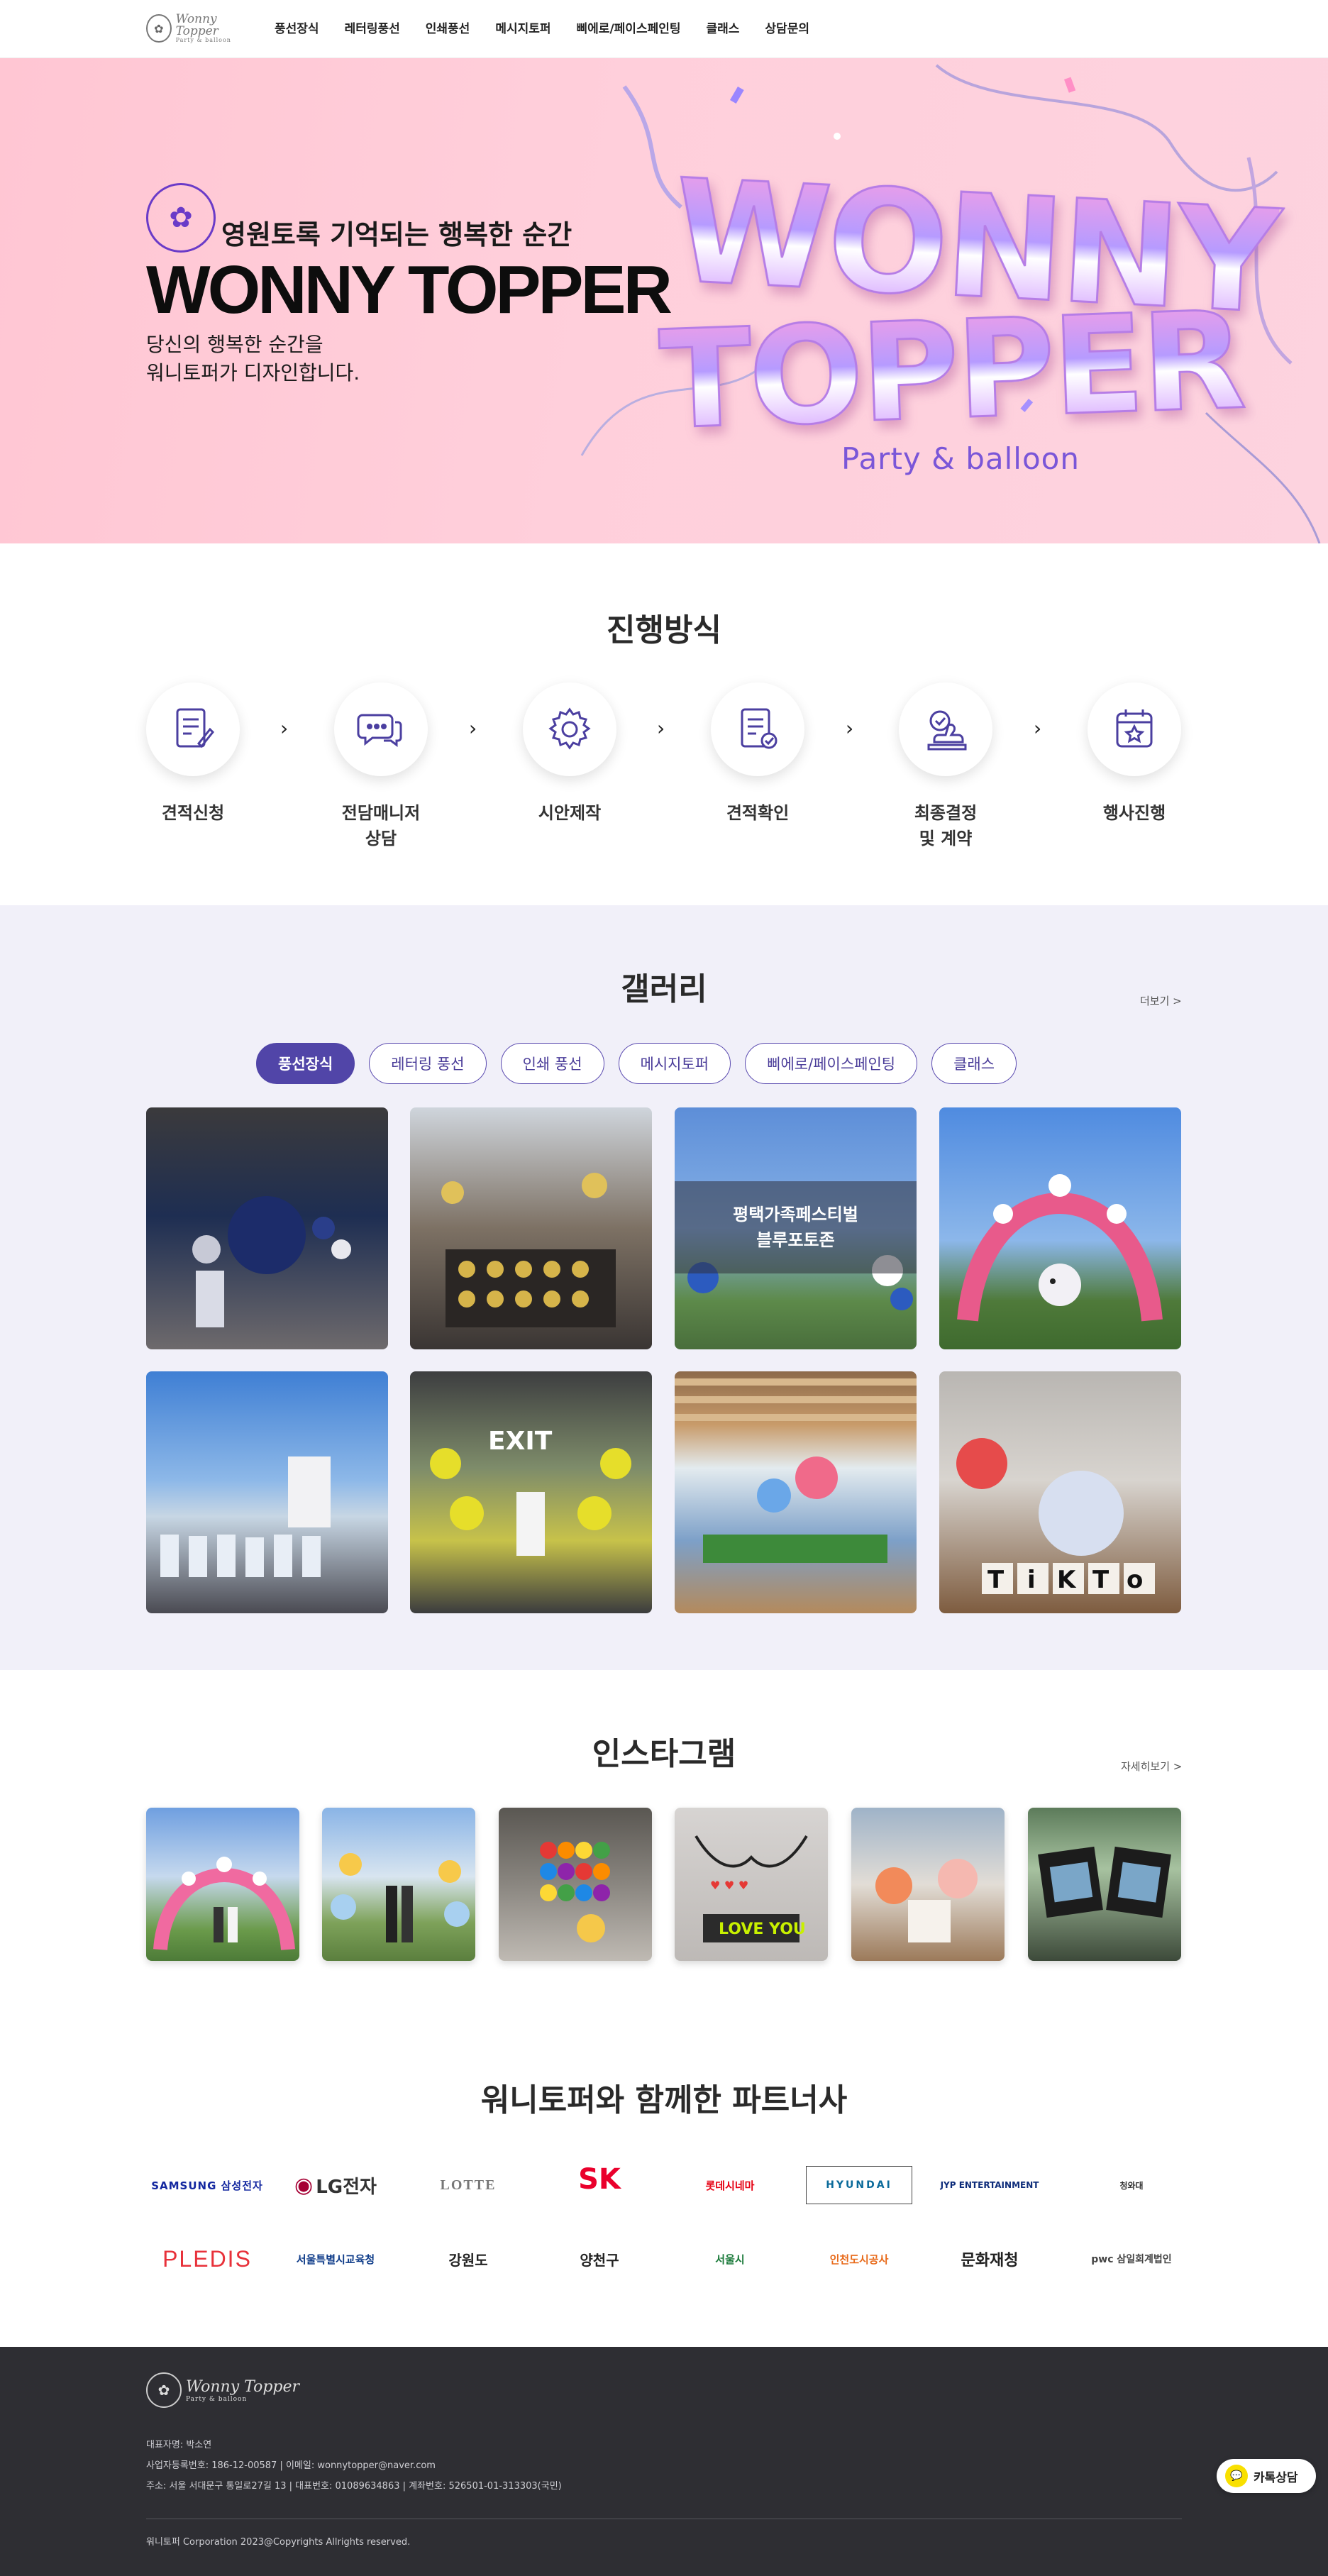  Describe the element at coordinates (304, 2185) in the screenshot. I see `lg-face-icon: ◉` at that location.